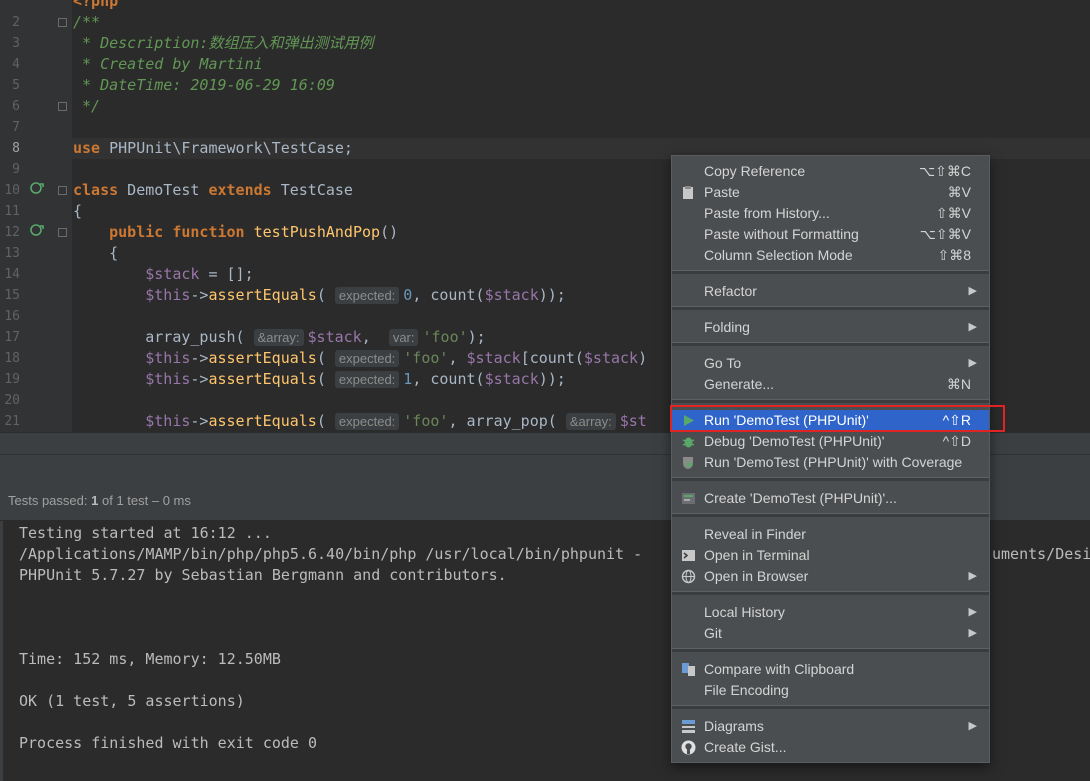  Describe the element at coordinates (830, 576) in the screenshot. I see `menu-item-open-in-browser: Open in Browser ▶` at that location.